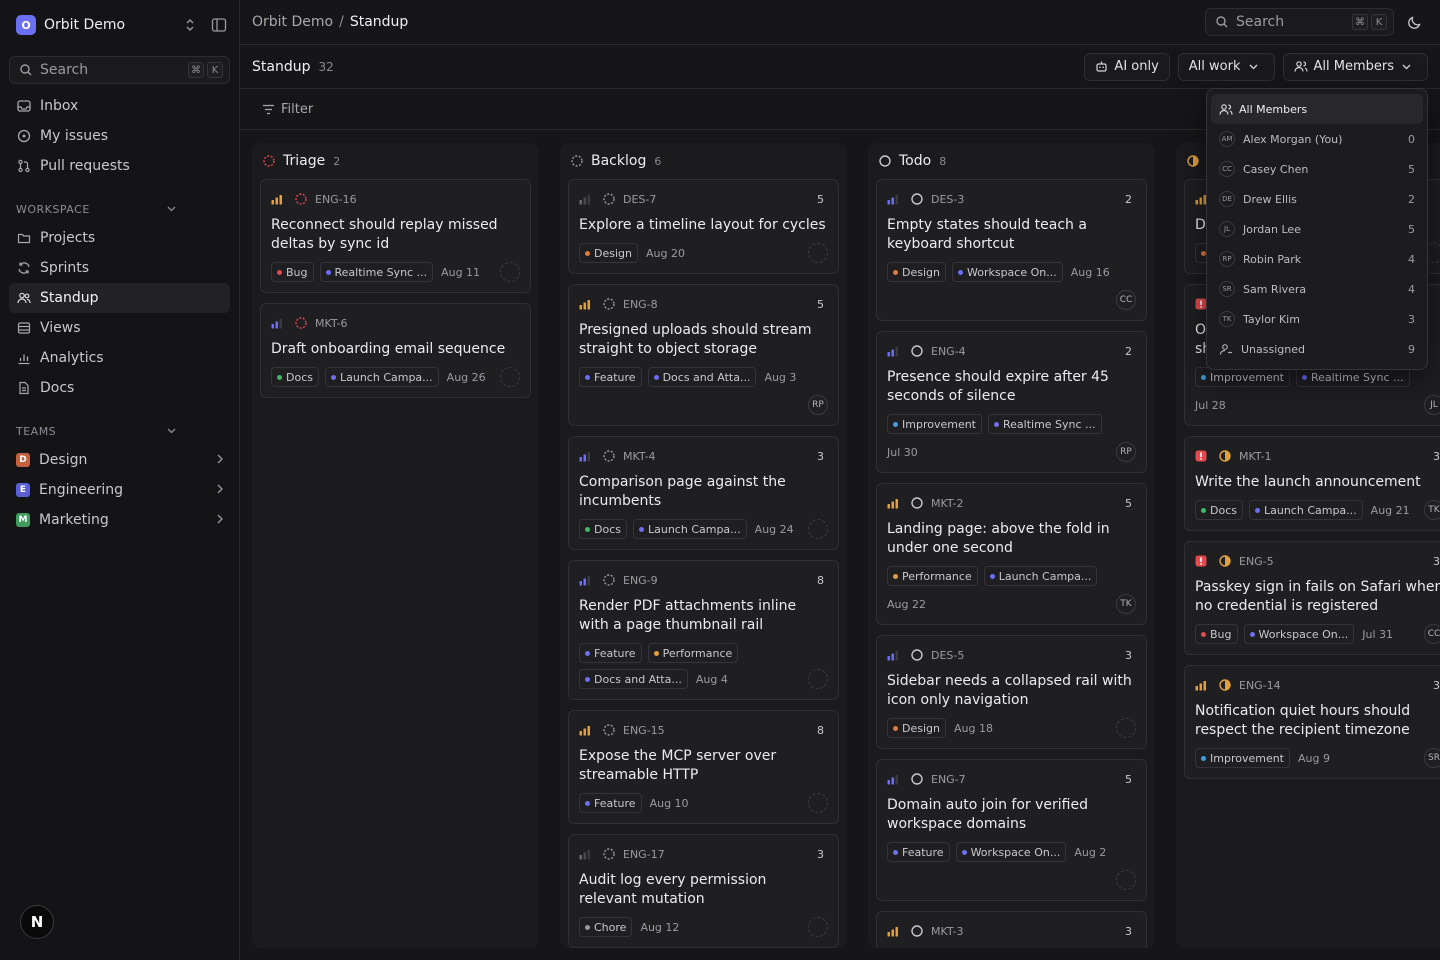 The image size is (1440, 960). Describe the element at coordinates (119, 431) in the screenshot. I see `teams-section-header: TEAMS` at that location.